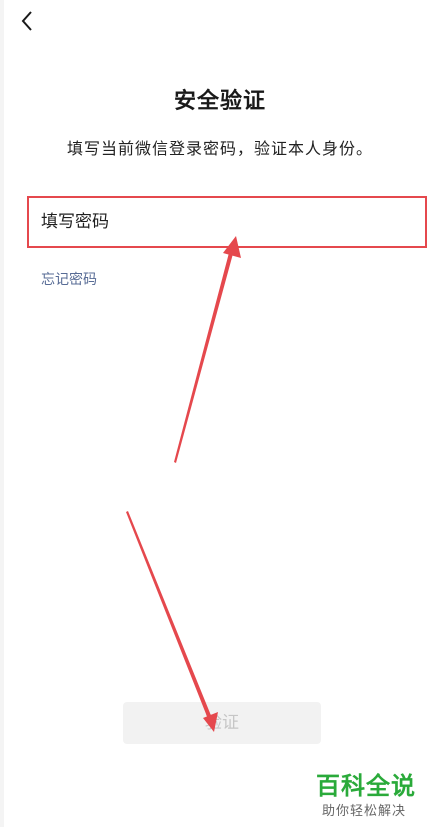 The width and height of the screenshot is (440, 827). Describe the element at coordinates (69, 279) in the screenshot. I see `forgot-password-link: 忘记密码` at that location.